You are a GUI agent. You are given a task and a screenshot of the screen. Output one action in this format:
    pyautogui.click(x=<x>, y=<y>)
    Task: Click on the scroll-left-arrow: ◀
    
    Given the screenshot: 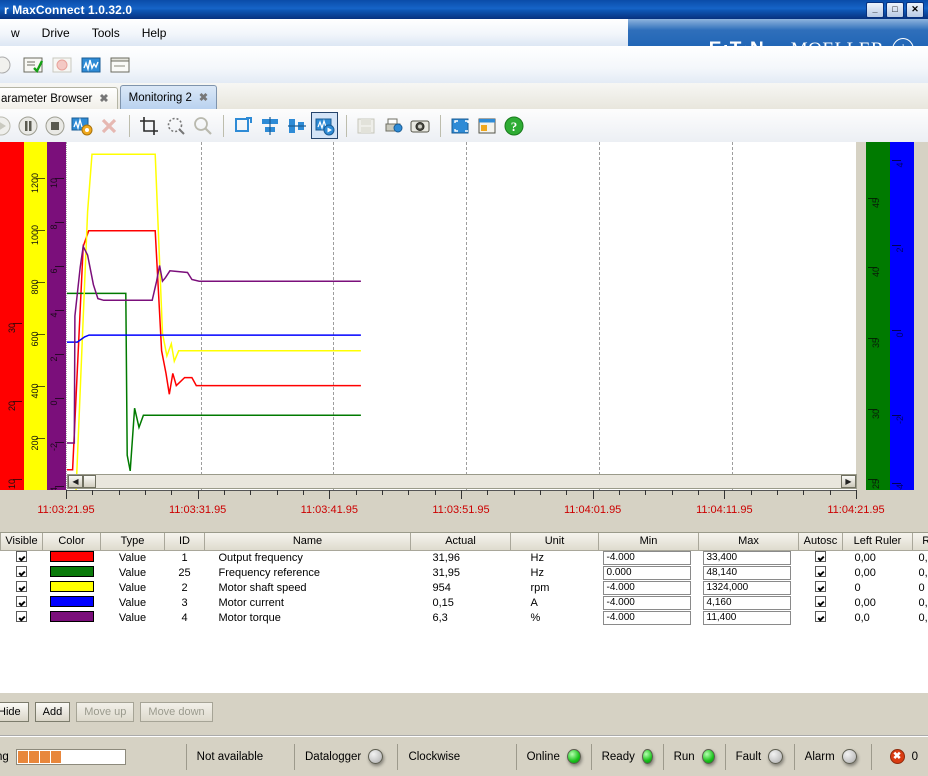 What is the action you would take?
    pyautogui.click(x=75, y=481)
    